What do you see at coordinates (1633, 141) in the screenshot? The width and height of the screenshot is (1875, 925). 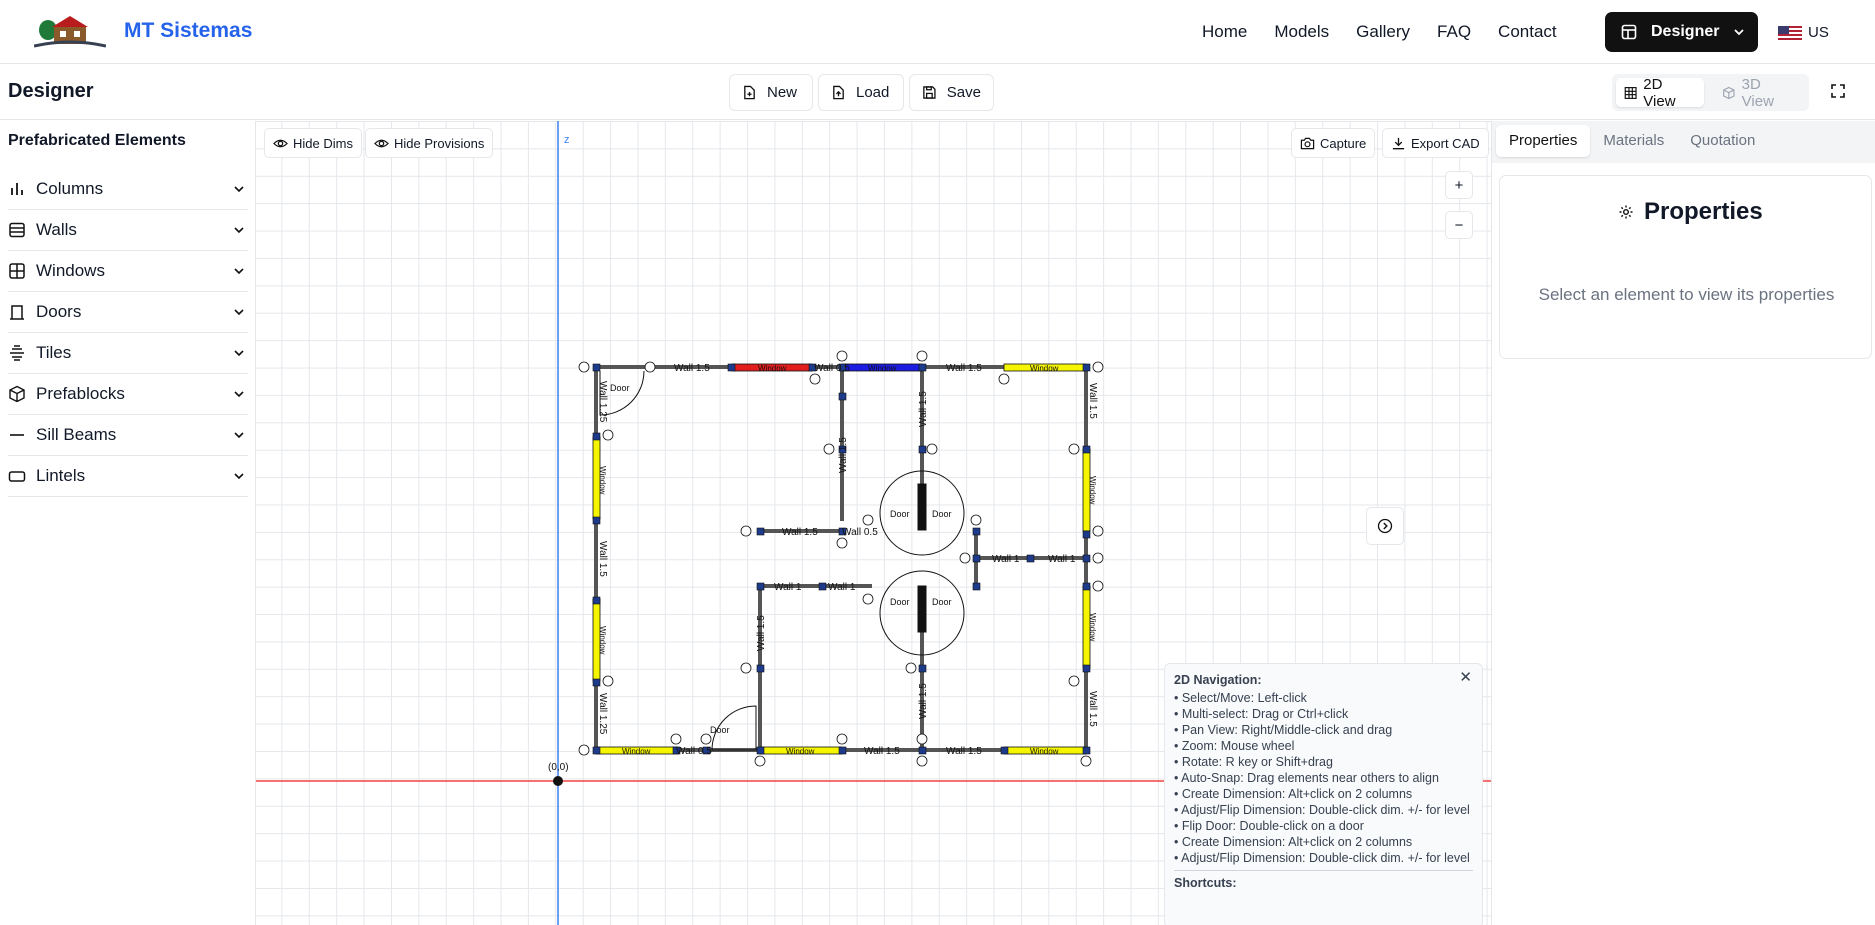 I see `tab-materials: Materials` at bounding box center [1633, 141].